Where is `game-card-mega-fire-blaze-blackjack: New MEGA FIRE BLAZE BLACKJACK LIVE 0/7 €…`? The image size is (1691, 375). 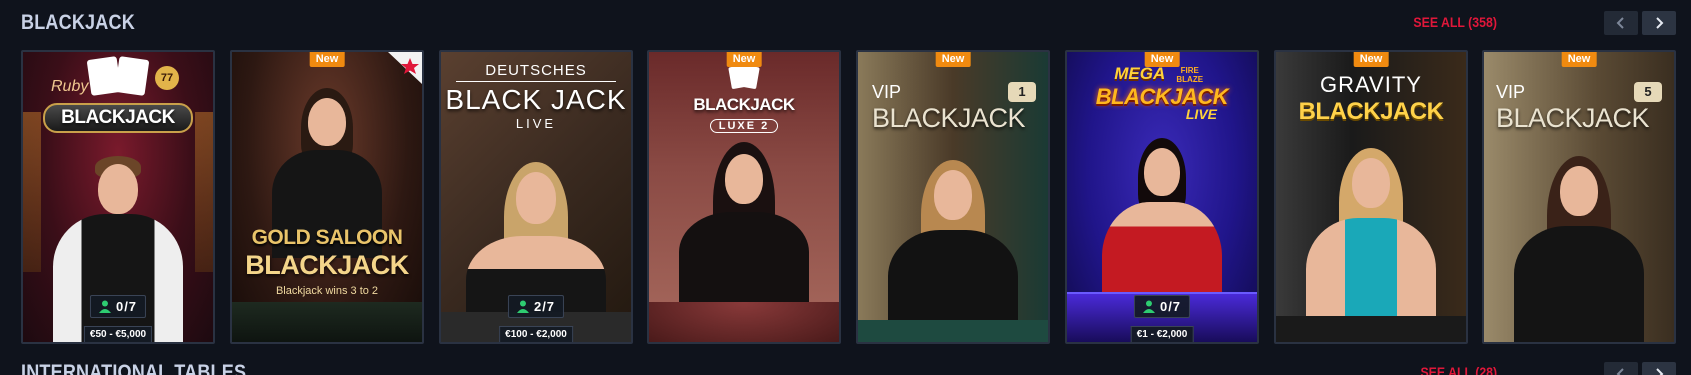
game-card-mega-fire-blaze-blackjack: New MEGA FIRE BLAZE BLACKJACK LIVE 0/7 €… is located at coordinates (1162, 197).